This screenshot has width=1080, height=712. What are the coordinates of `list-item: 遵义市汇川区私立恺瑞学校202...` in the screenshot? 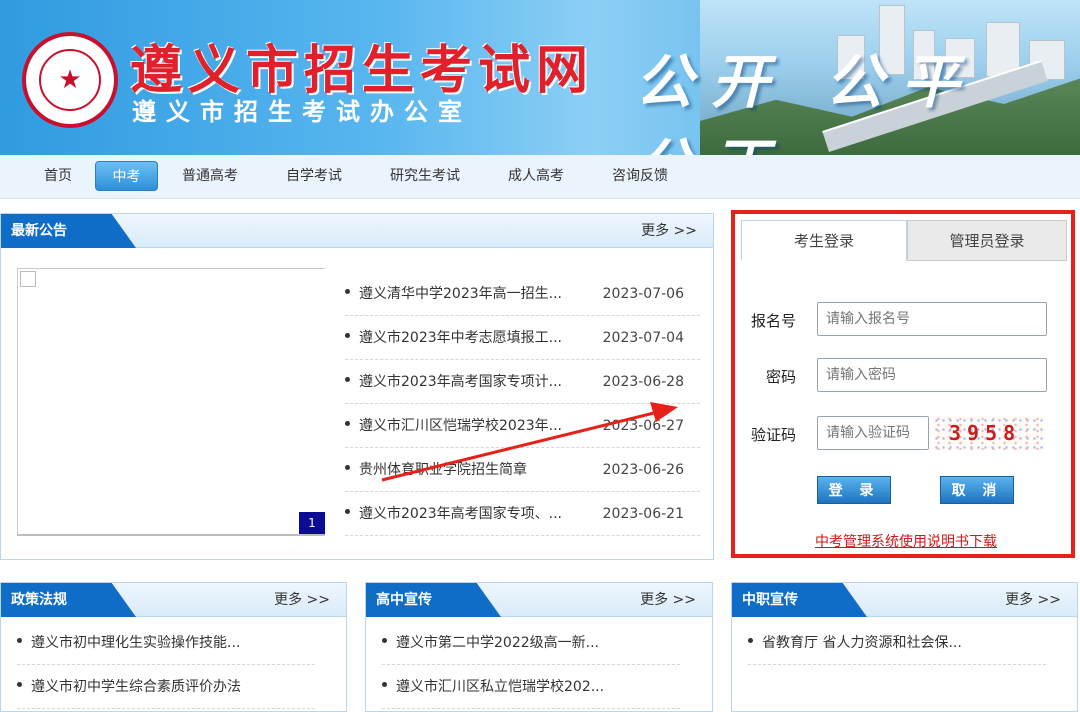 It's located at (531, 687).